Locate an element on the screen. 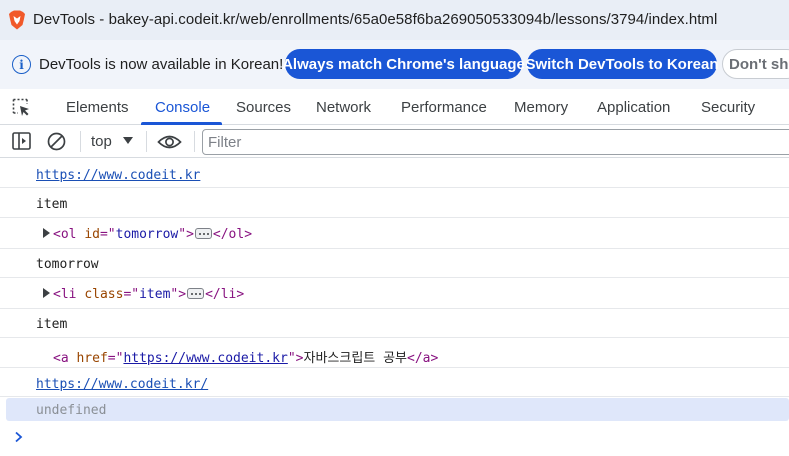 This screenshot has width=789, height=456. console-message: <ol id="tomorrow"> </ol> is located at coordinates (394, 233).